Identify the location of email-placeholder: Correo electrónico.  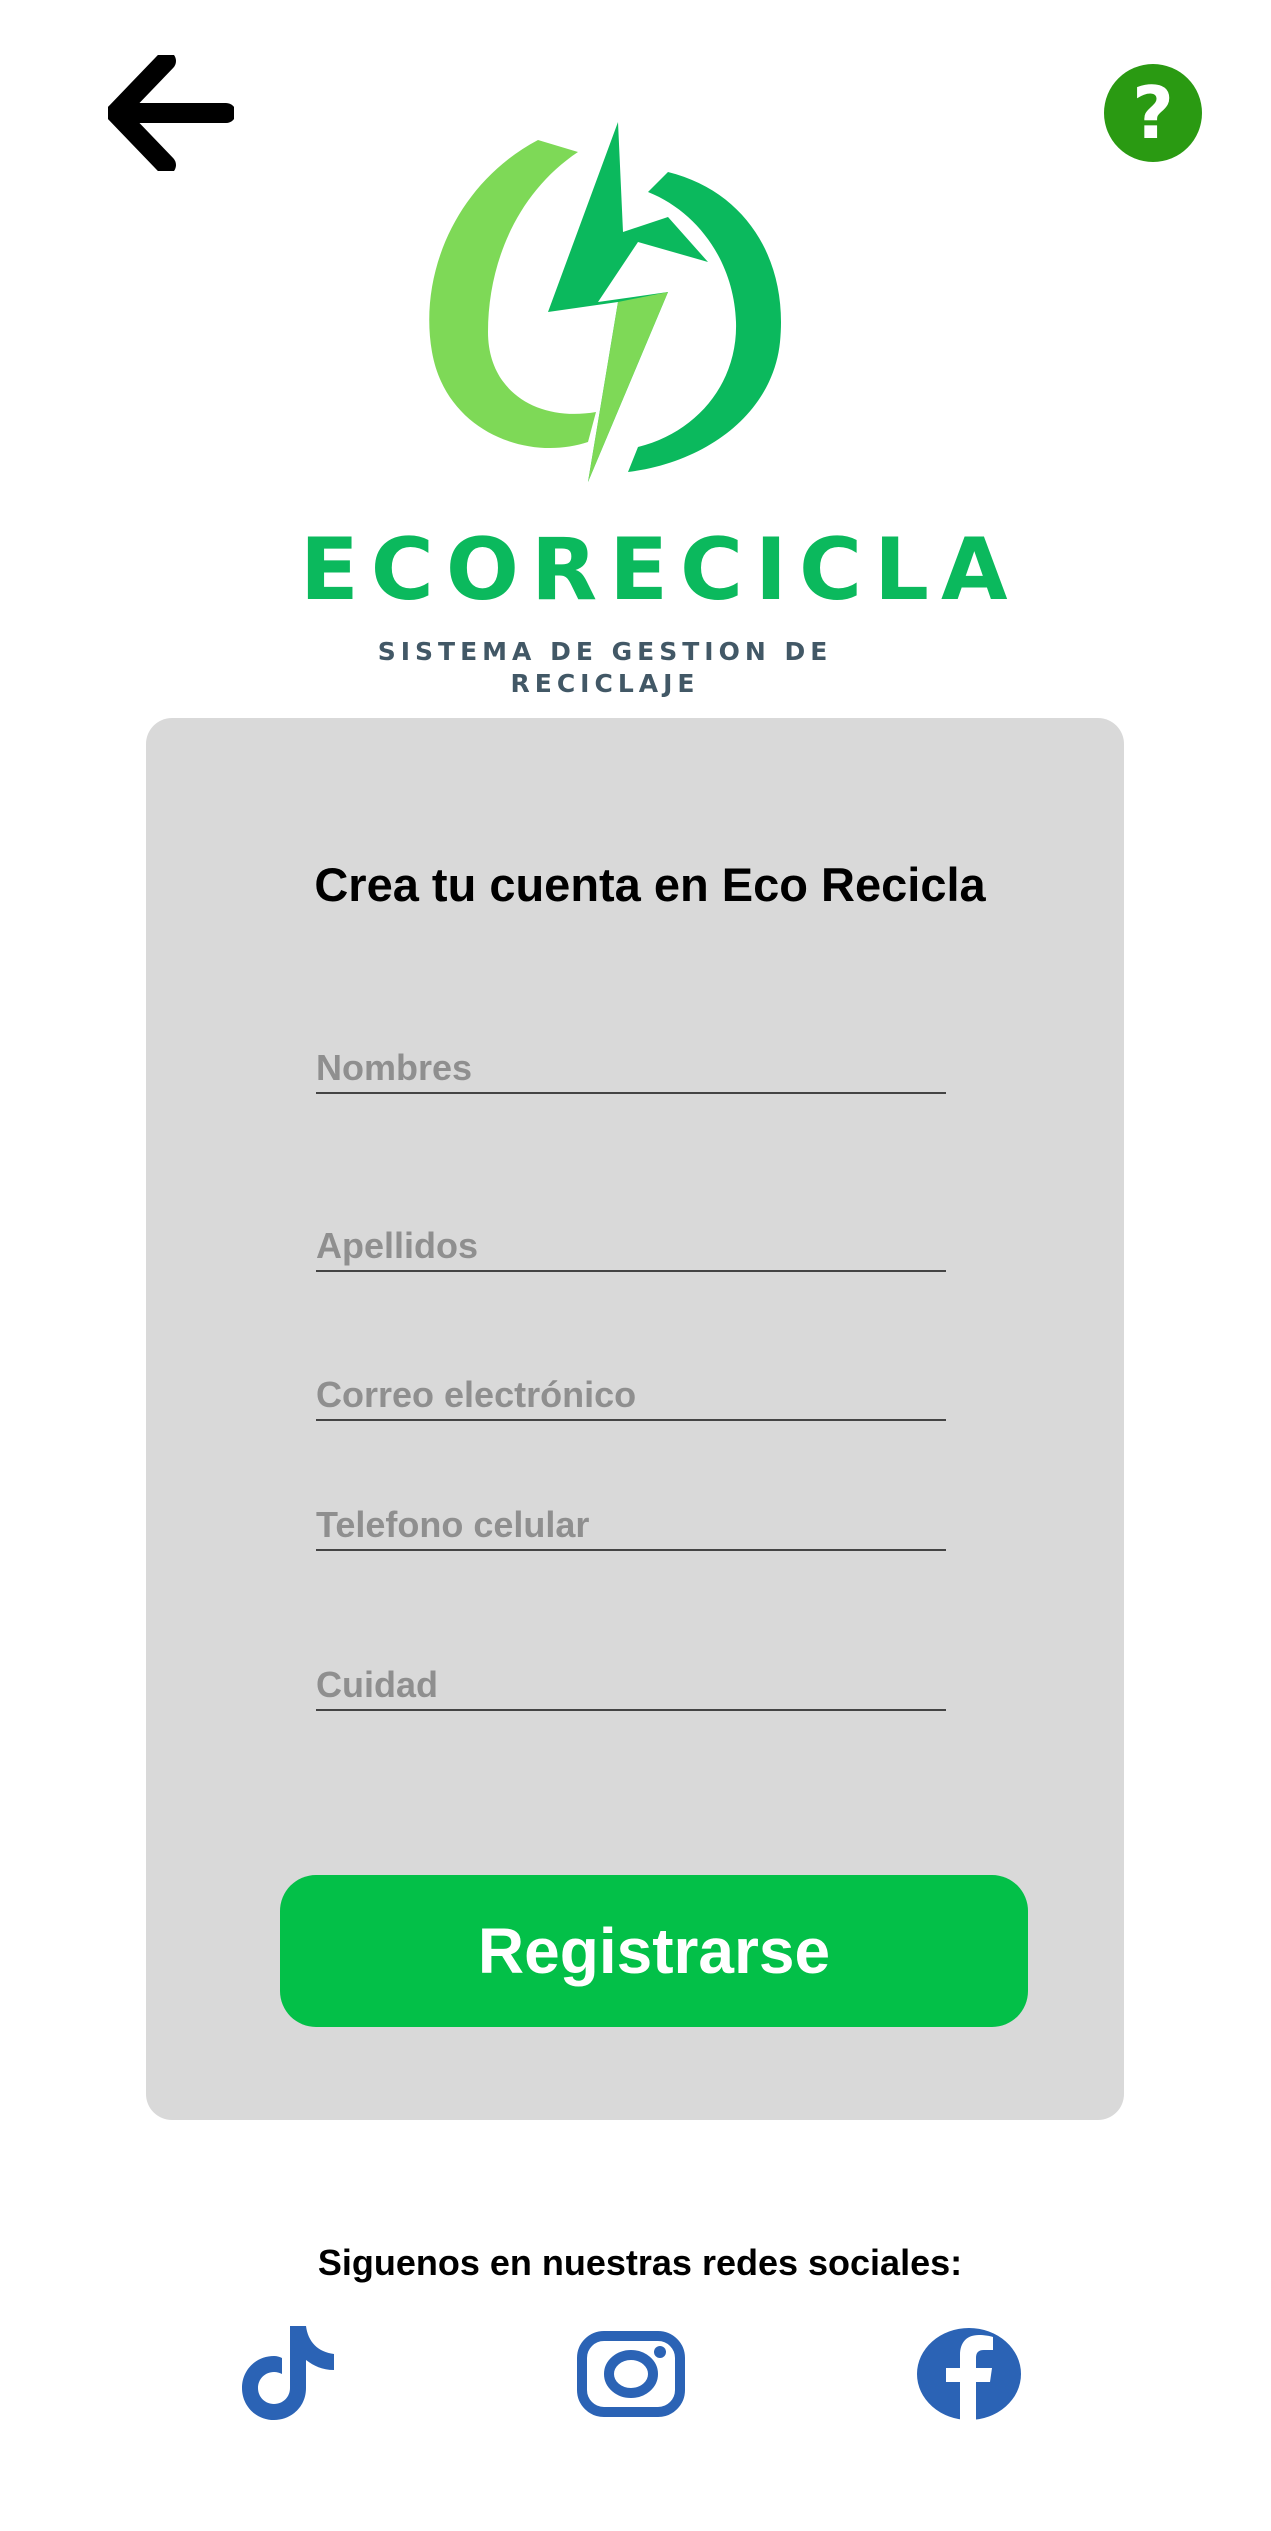
(476, 1394).